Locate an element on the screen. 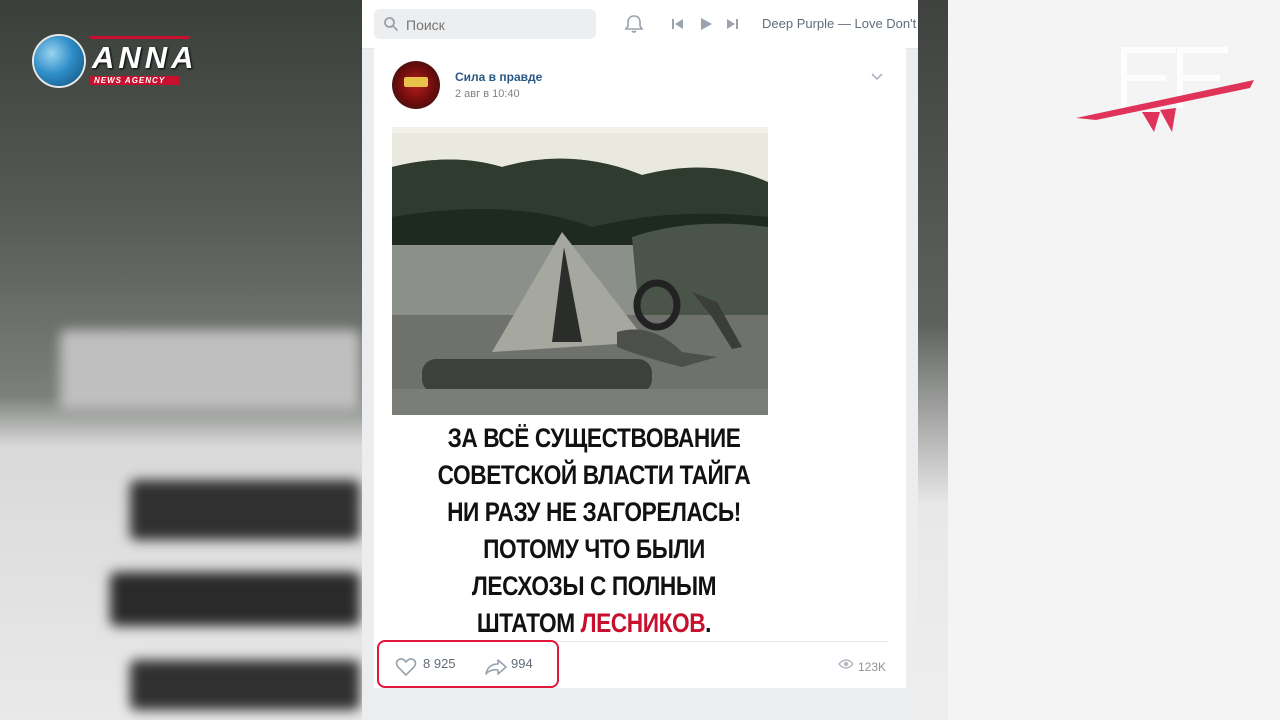 Image resolution: width=1280 pixels, height=720 pixels. background-blur-right is located at coordinates (933, 360).